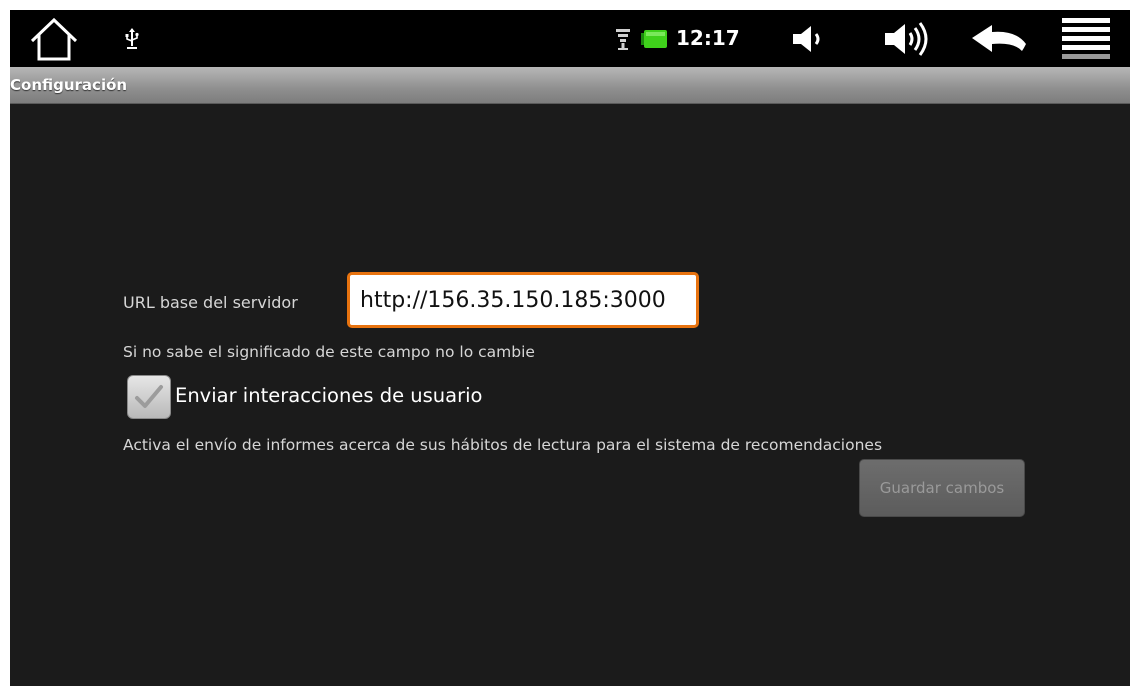  What do you see at coordinates (54, 38) in the screenshot?
I see `home-icon` at bounding box center [54, 38].